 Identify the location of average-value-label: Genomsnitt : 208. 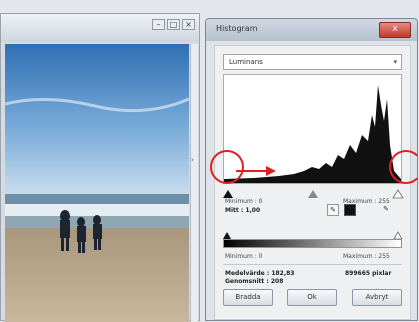
(254, 281).